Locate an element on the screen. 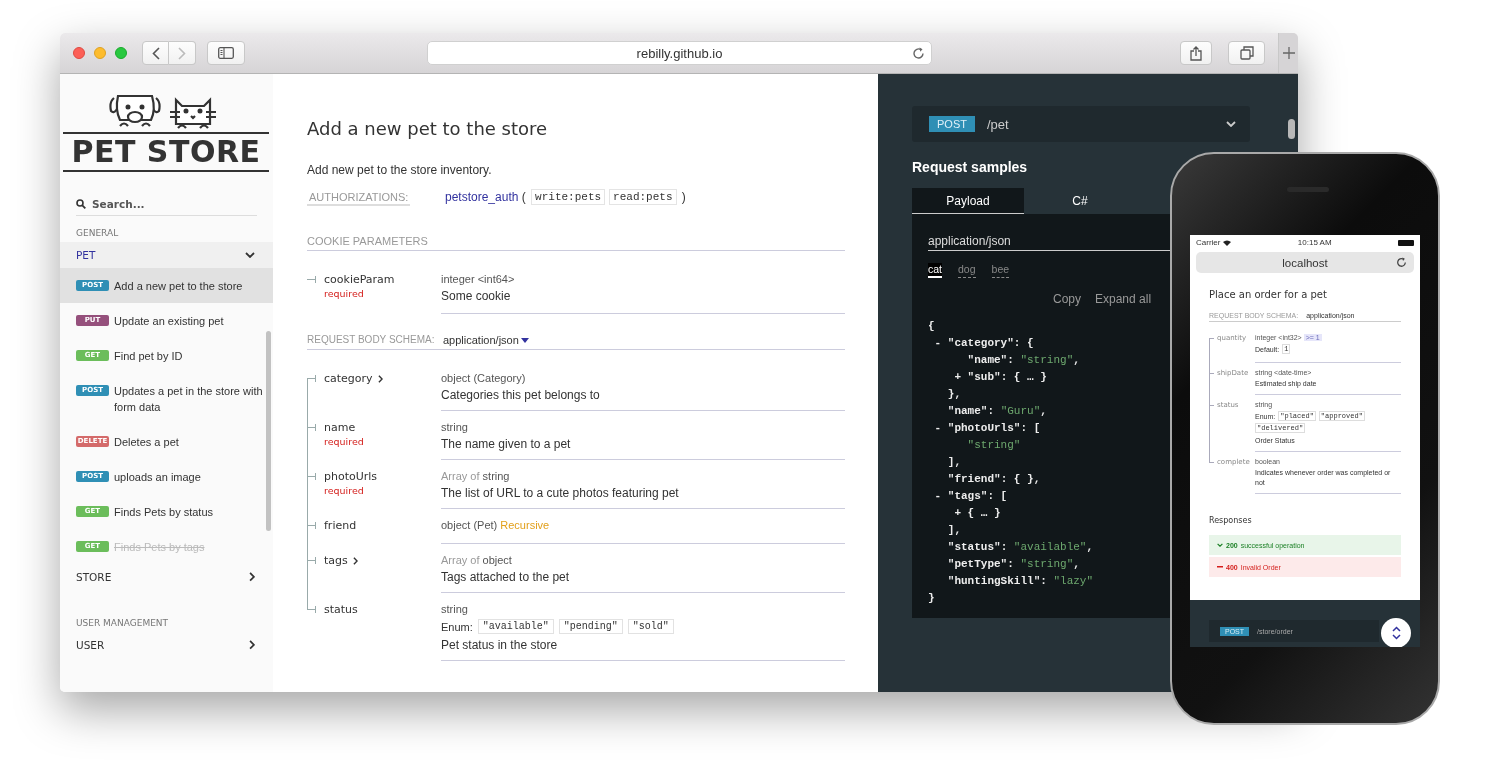  section-heading: COOKIE PARAMETERS is located at coordinates (576, 243).